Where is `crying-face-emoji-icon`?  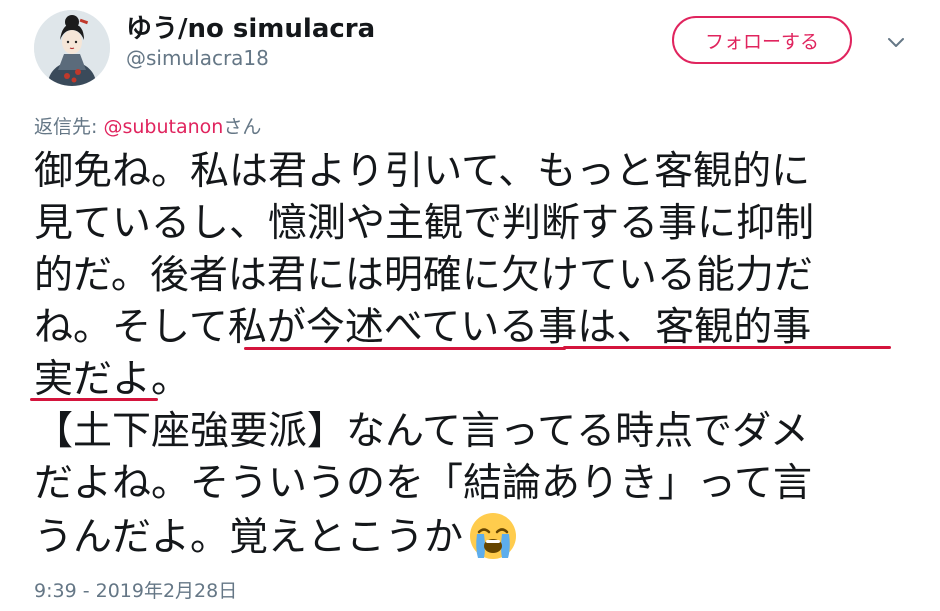 crying-face-emoji-icon is located at coordinates (493, 536).